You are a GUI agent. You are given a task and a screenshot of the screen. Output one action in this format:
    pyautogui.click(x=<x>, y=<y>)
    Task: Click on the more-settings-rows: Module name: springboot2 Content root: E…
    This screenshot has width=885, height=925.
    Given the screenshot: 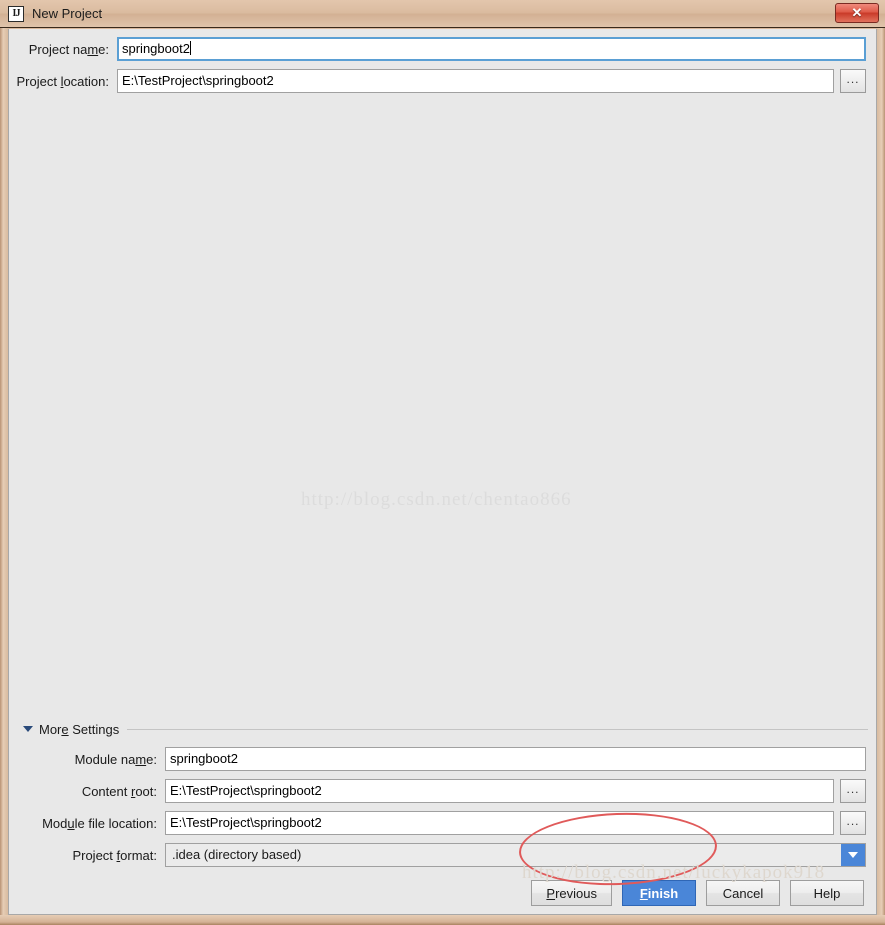 What is the action you would take?
    pyautogui.click(x=442, y=803)
    